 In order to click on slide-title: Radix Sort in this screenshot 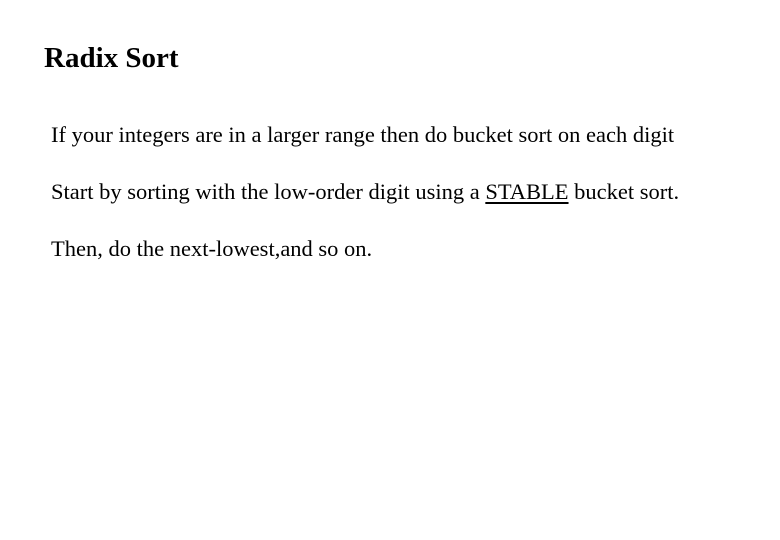, I will do `click(111, 58)`.